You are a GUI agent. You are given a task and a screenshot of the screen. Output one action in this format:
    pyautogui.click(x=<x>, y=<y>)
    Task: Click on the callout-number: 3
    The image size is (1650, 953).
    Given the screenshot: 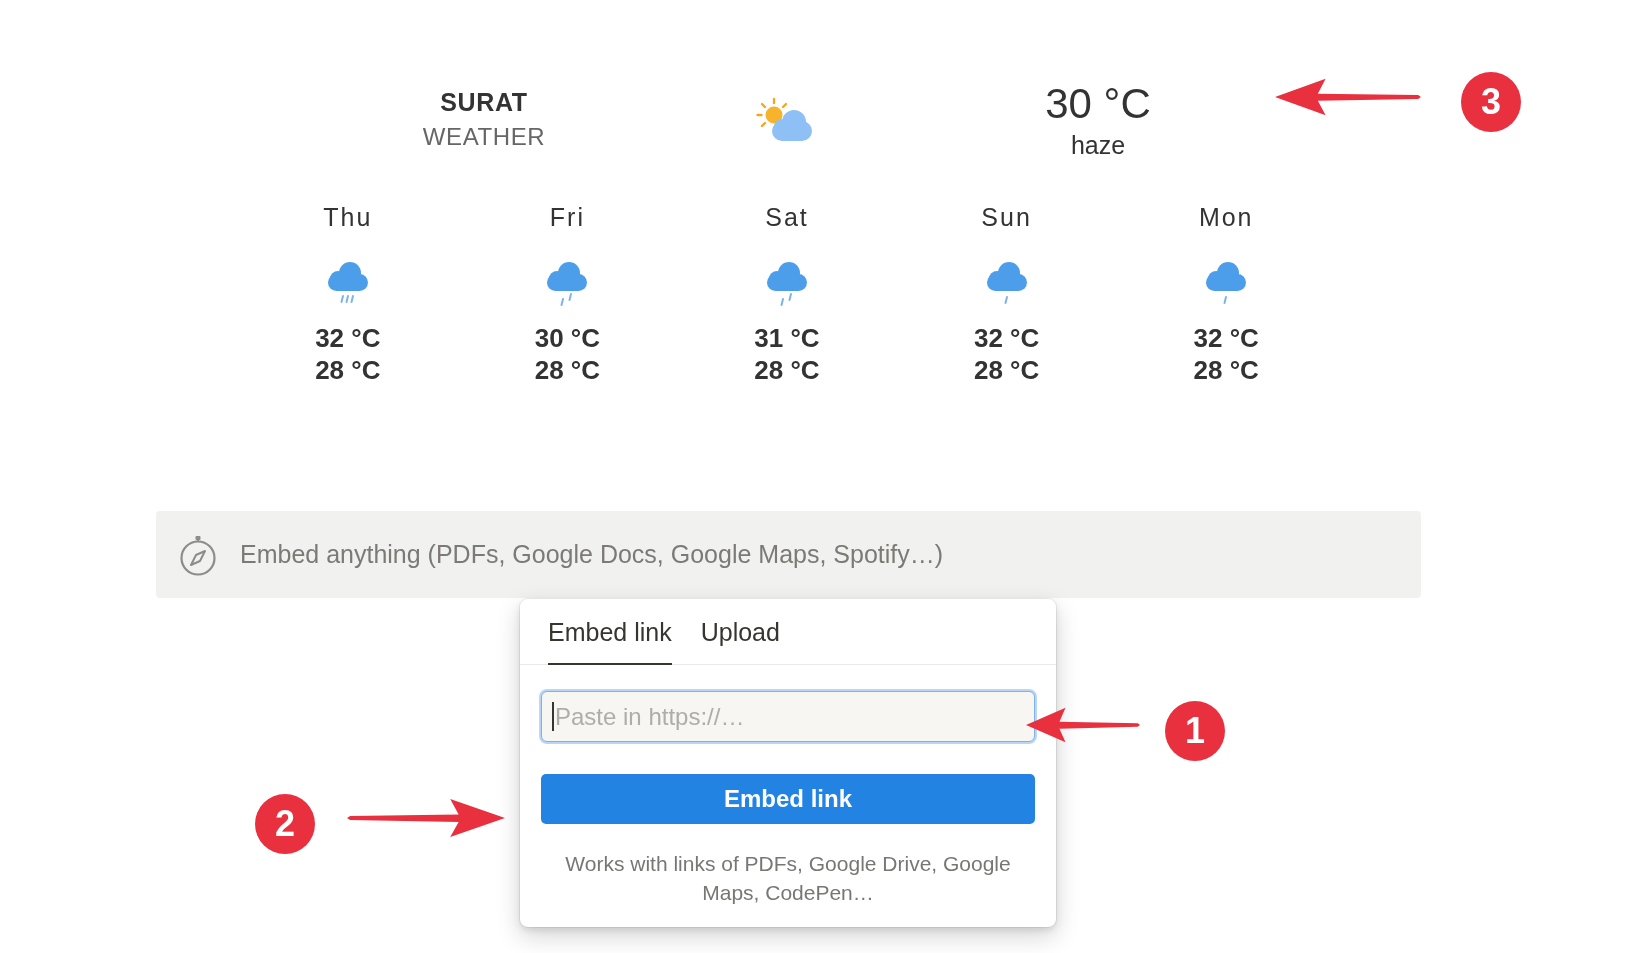 What is the action you would take?
    pyautogui.click(x=1491, y=102)
    